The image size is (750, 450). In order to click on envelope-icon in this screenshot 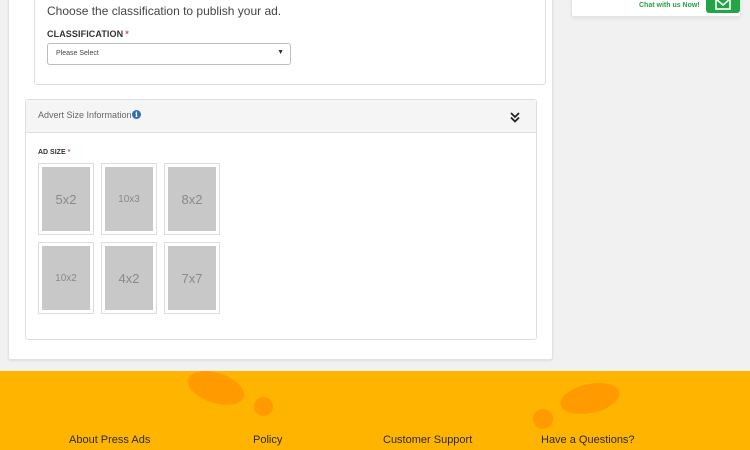, I will do `click(723, 5)`.